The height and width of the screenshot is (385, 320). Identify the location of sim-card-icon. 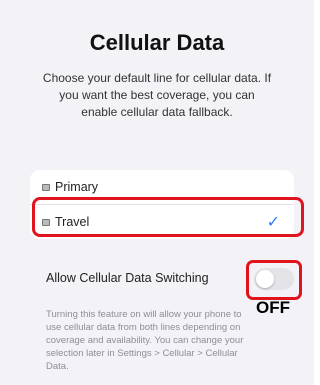
(46, 187).